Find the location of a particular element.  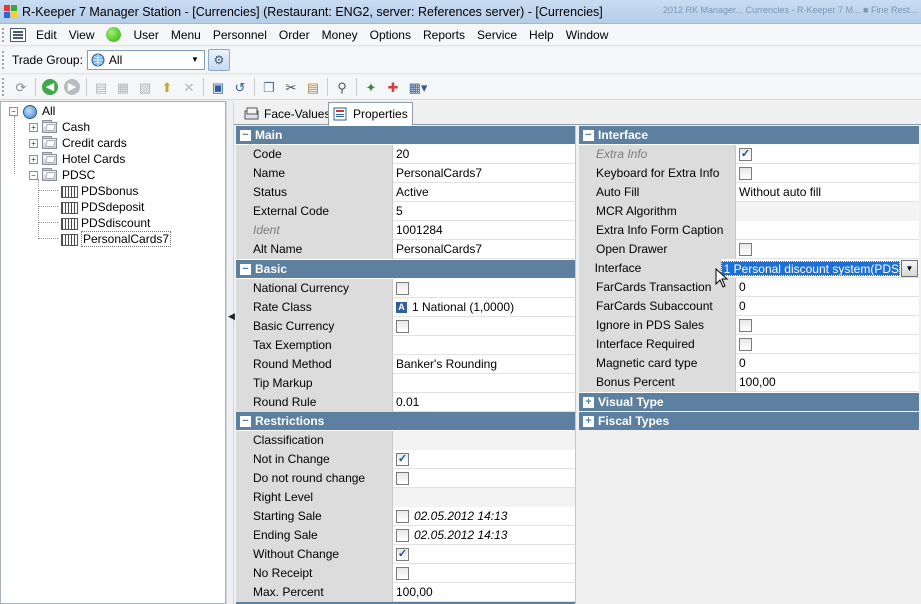

trade-group-settings-button: ⚙ is located at coordinates (218, 60).